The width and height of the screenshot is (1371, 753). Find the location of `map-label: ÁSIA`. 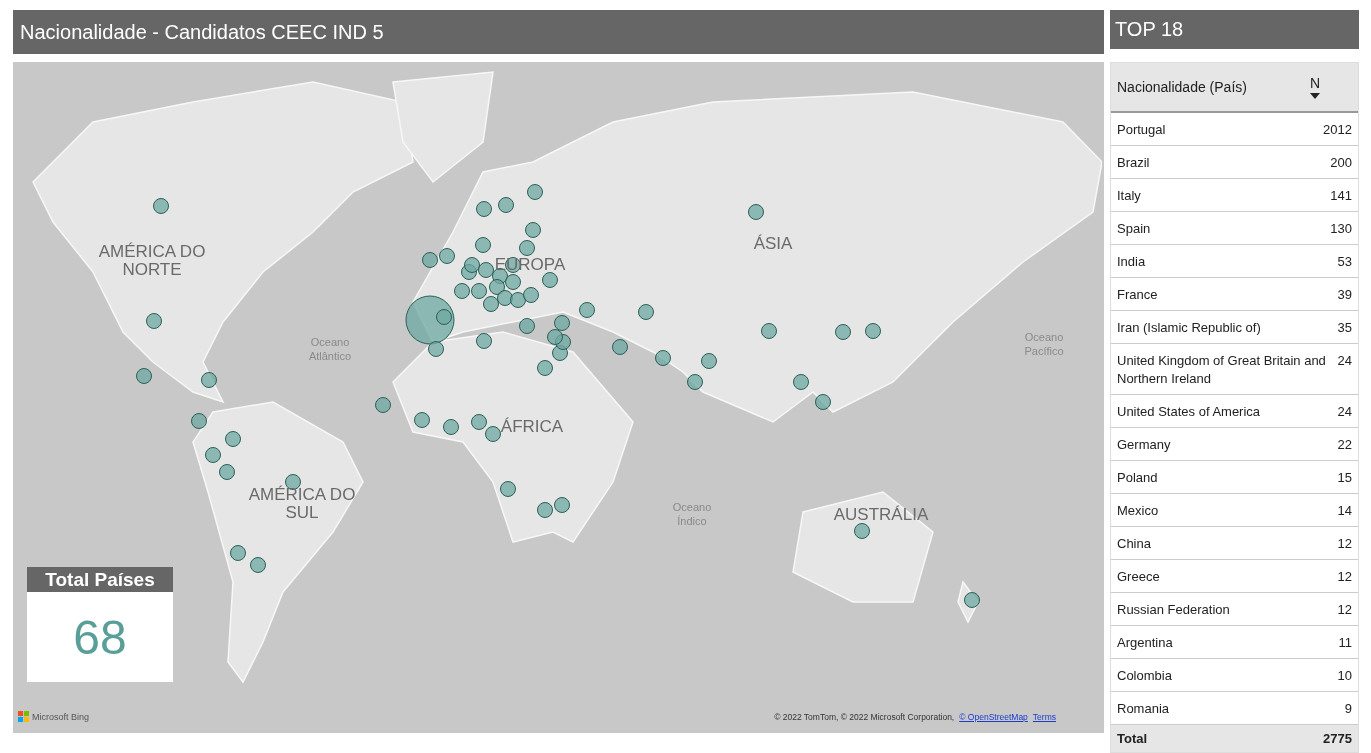

map-label: ÁSIA is located at coordinates (773, 244).